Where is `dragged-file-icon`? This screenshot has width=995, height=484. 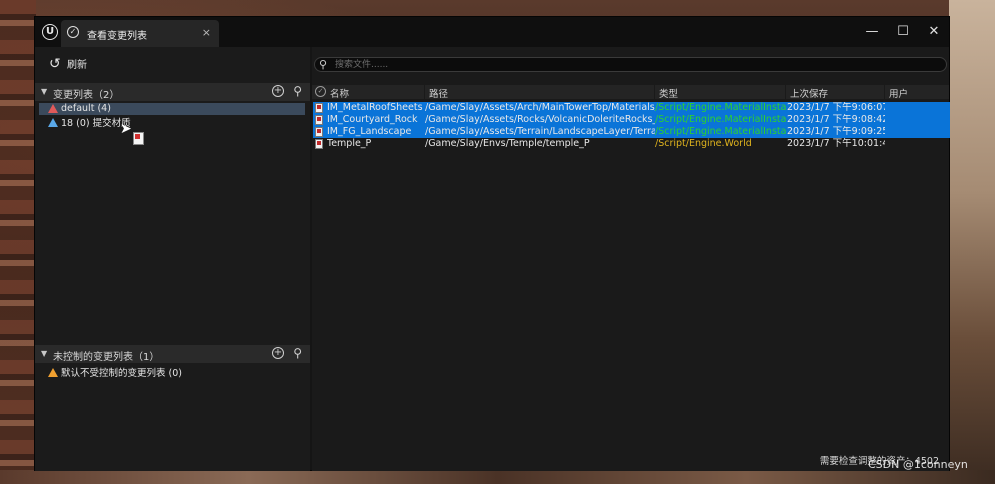
dragged-file-icon is located at coordinates (138, 138).